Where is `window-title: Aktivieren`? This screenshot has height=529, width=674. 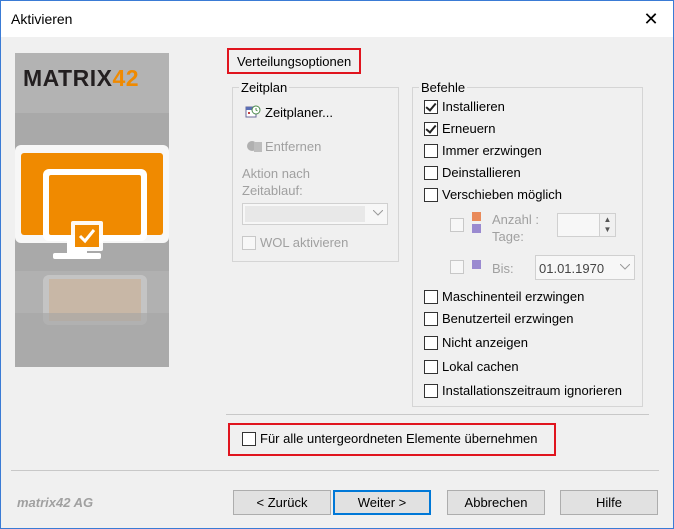
window-title: Aktivieren is located at coordinates (42, 19).